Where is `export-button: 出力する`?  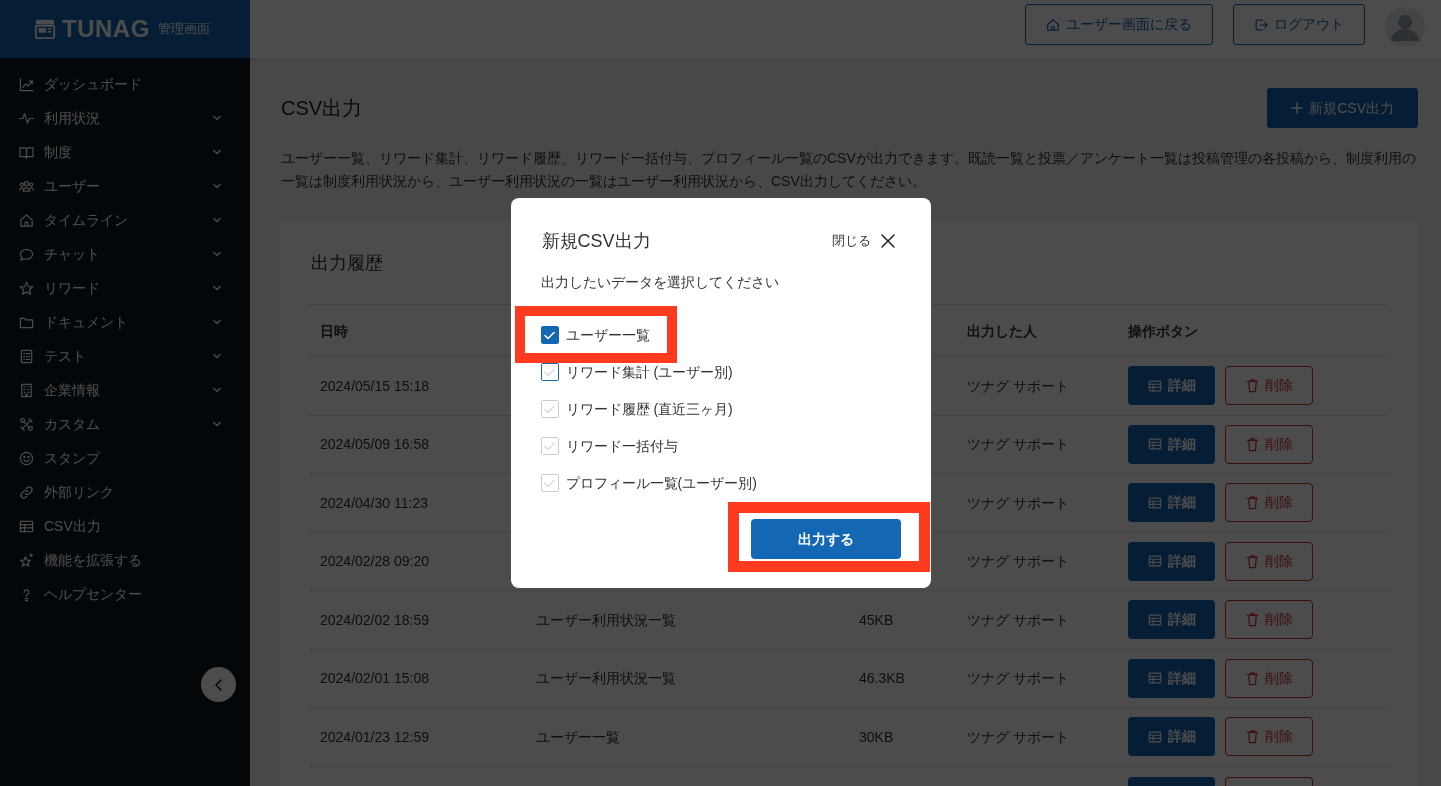 export-button: 出力する is located at coordinates (825, 539).